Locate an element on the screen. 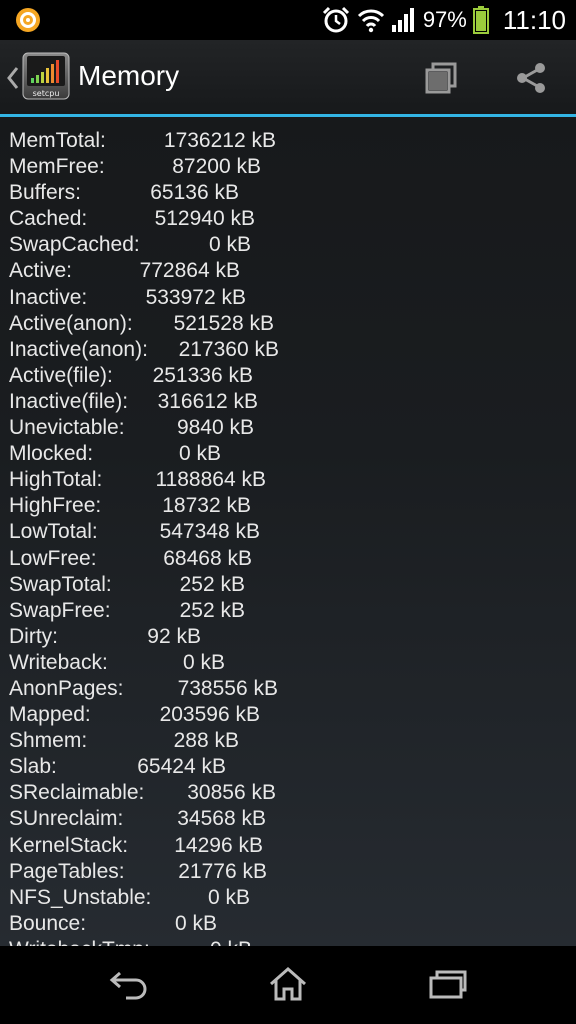  copy-button is located at coordinates (441, 78).